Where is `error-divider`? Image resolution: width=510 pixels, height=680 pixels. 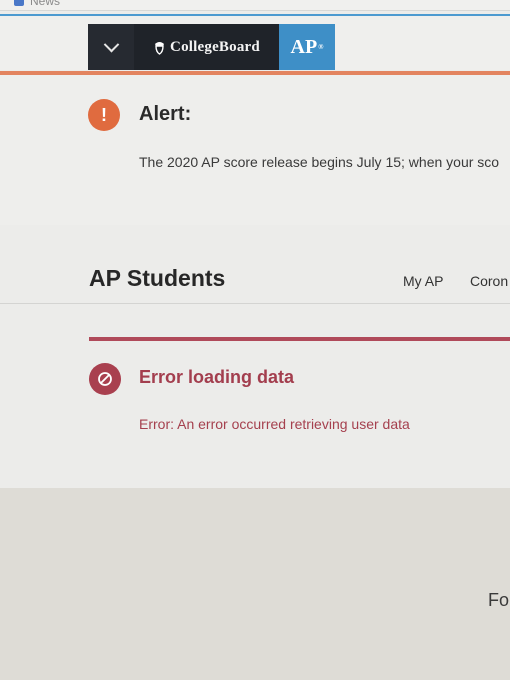 error-divider is located at coordinates (299, 339).